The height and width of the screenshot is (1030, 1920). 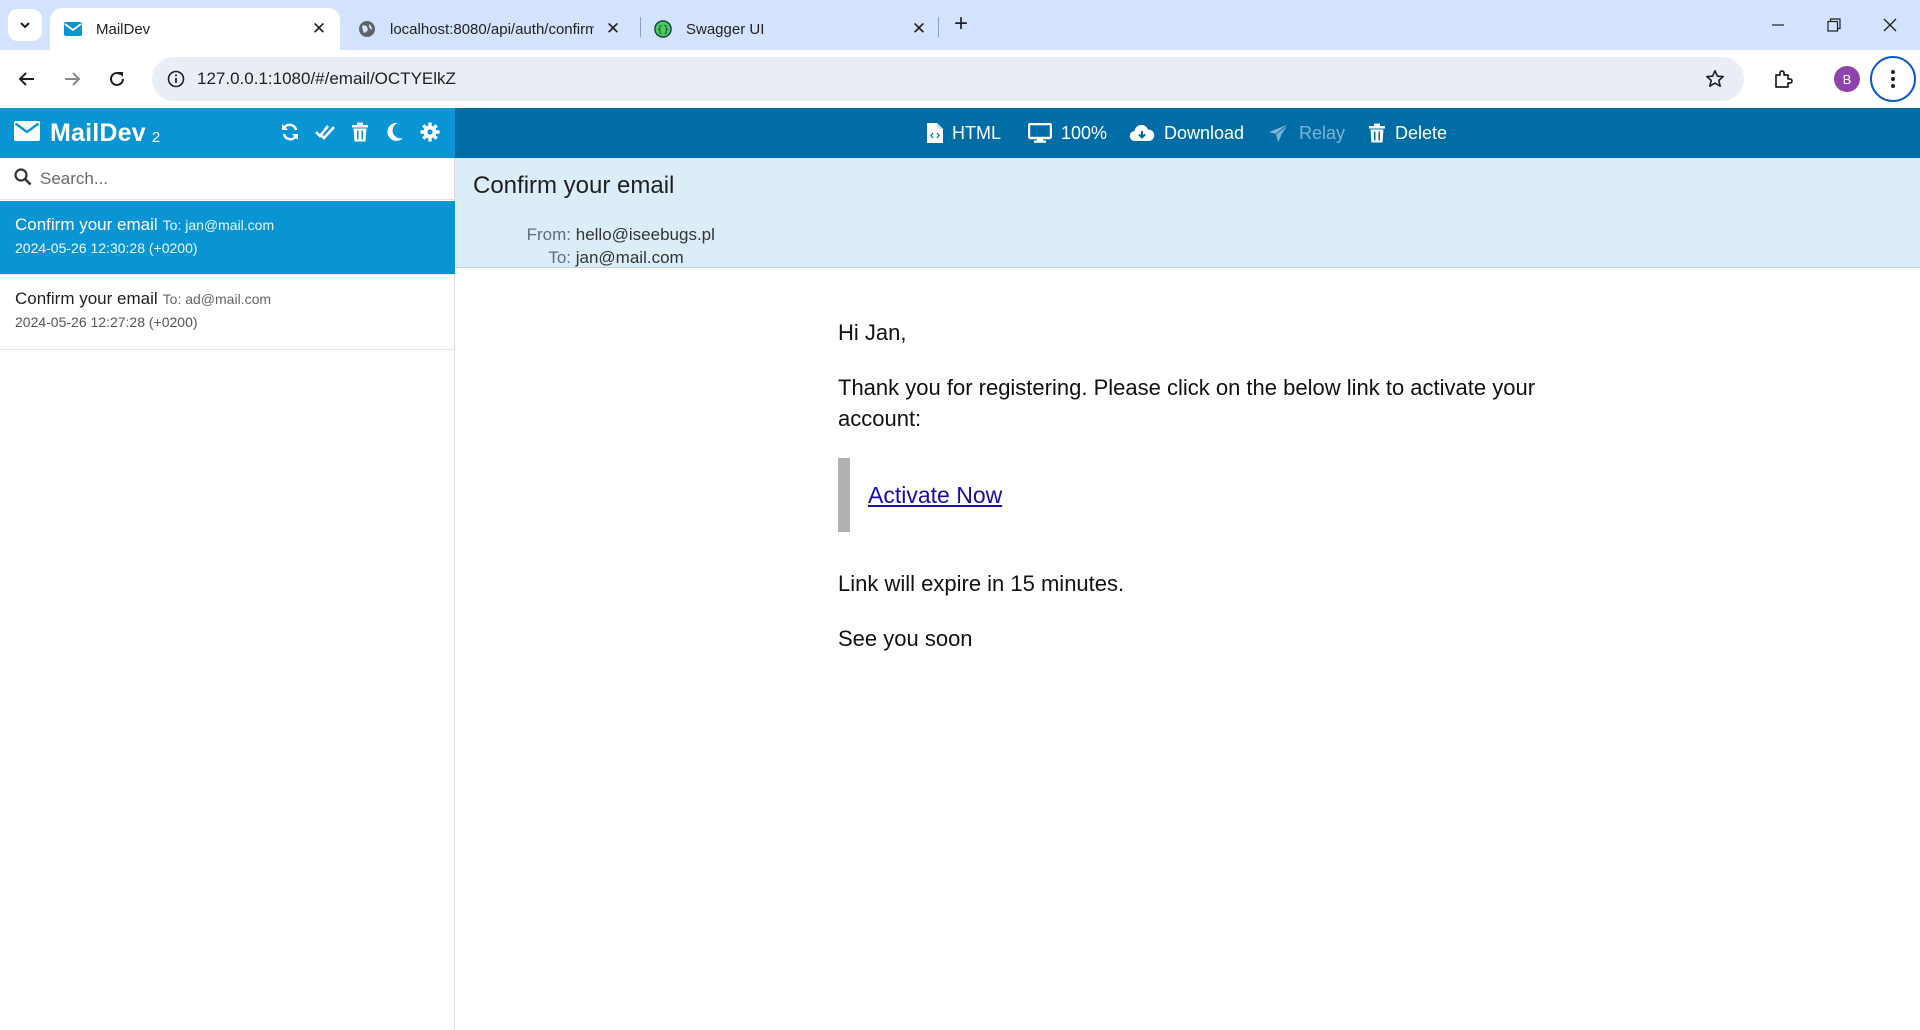 I want to click on tab-maildev: MailDev ✕, so click(x=195, y=29).